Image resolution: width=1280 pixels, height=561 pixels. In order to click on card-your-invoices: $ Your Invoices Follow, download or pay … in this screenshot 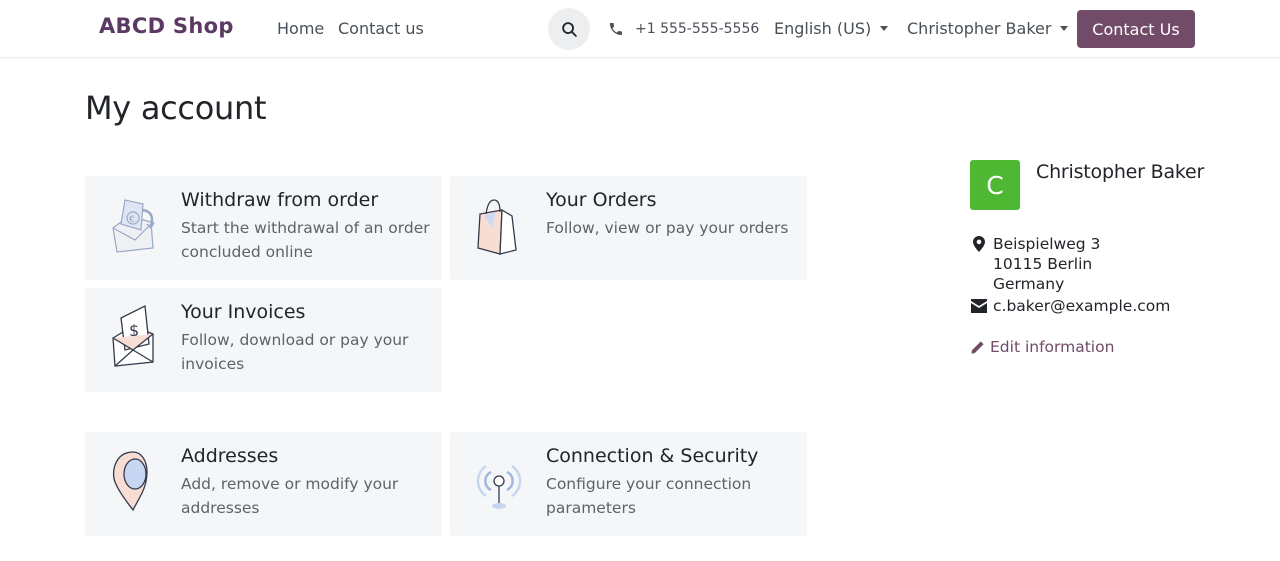, I will do `click(263, 340)`.